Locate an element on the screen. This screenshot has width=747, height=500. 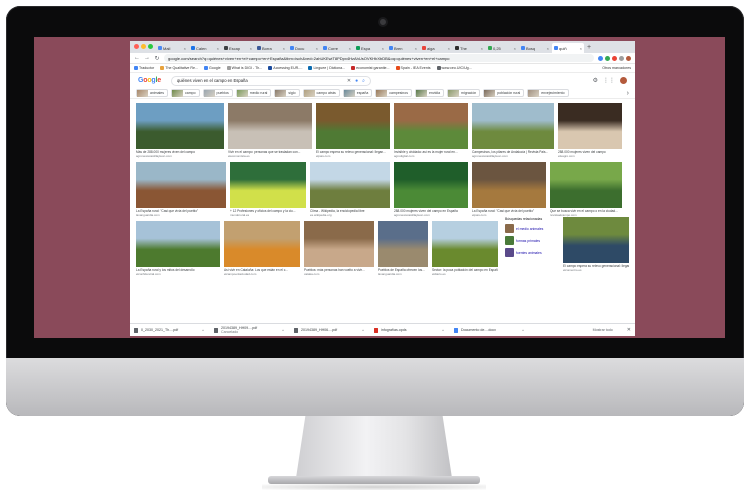
filter-chip: envejecimiento is located at coordinates (548, 93).